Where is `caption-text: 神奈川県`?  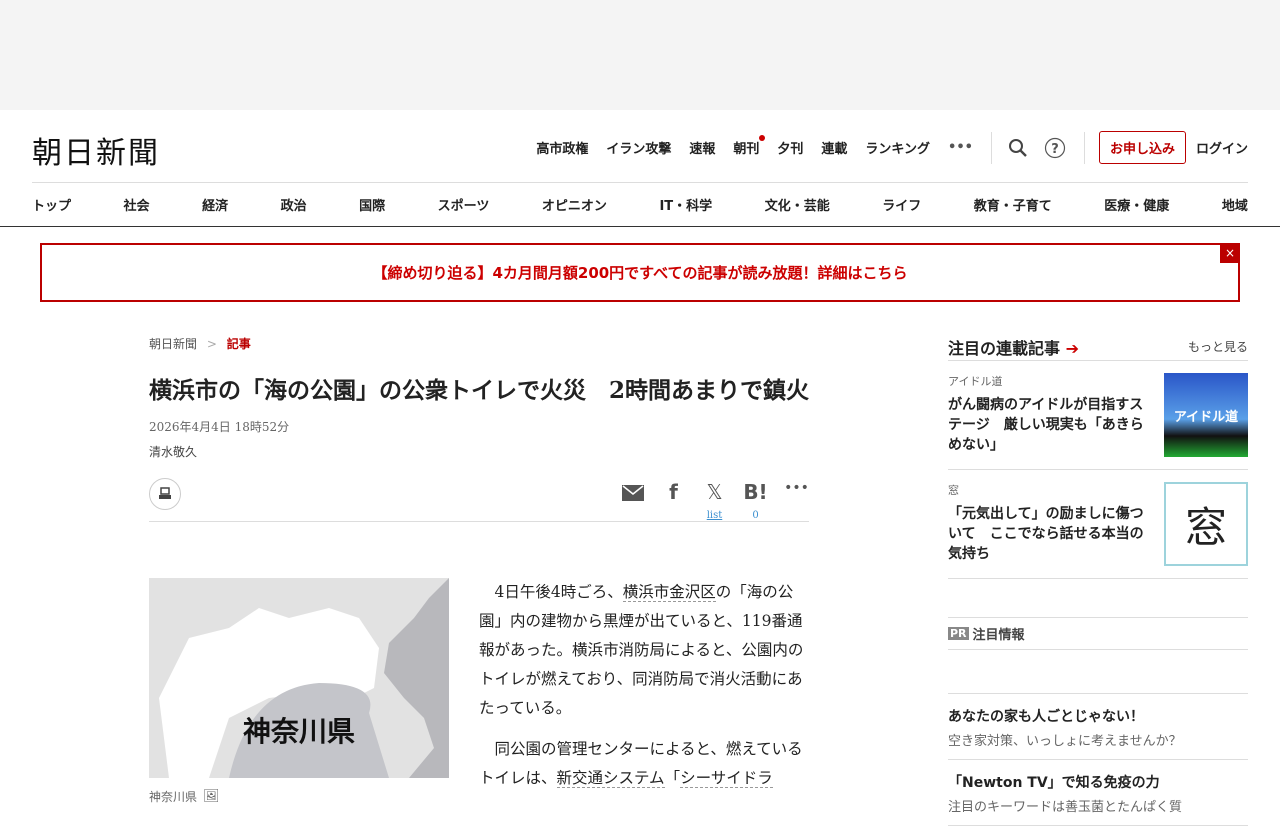
caption-text: 神奈川県 is located at coordinates (173, 797).